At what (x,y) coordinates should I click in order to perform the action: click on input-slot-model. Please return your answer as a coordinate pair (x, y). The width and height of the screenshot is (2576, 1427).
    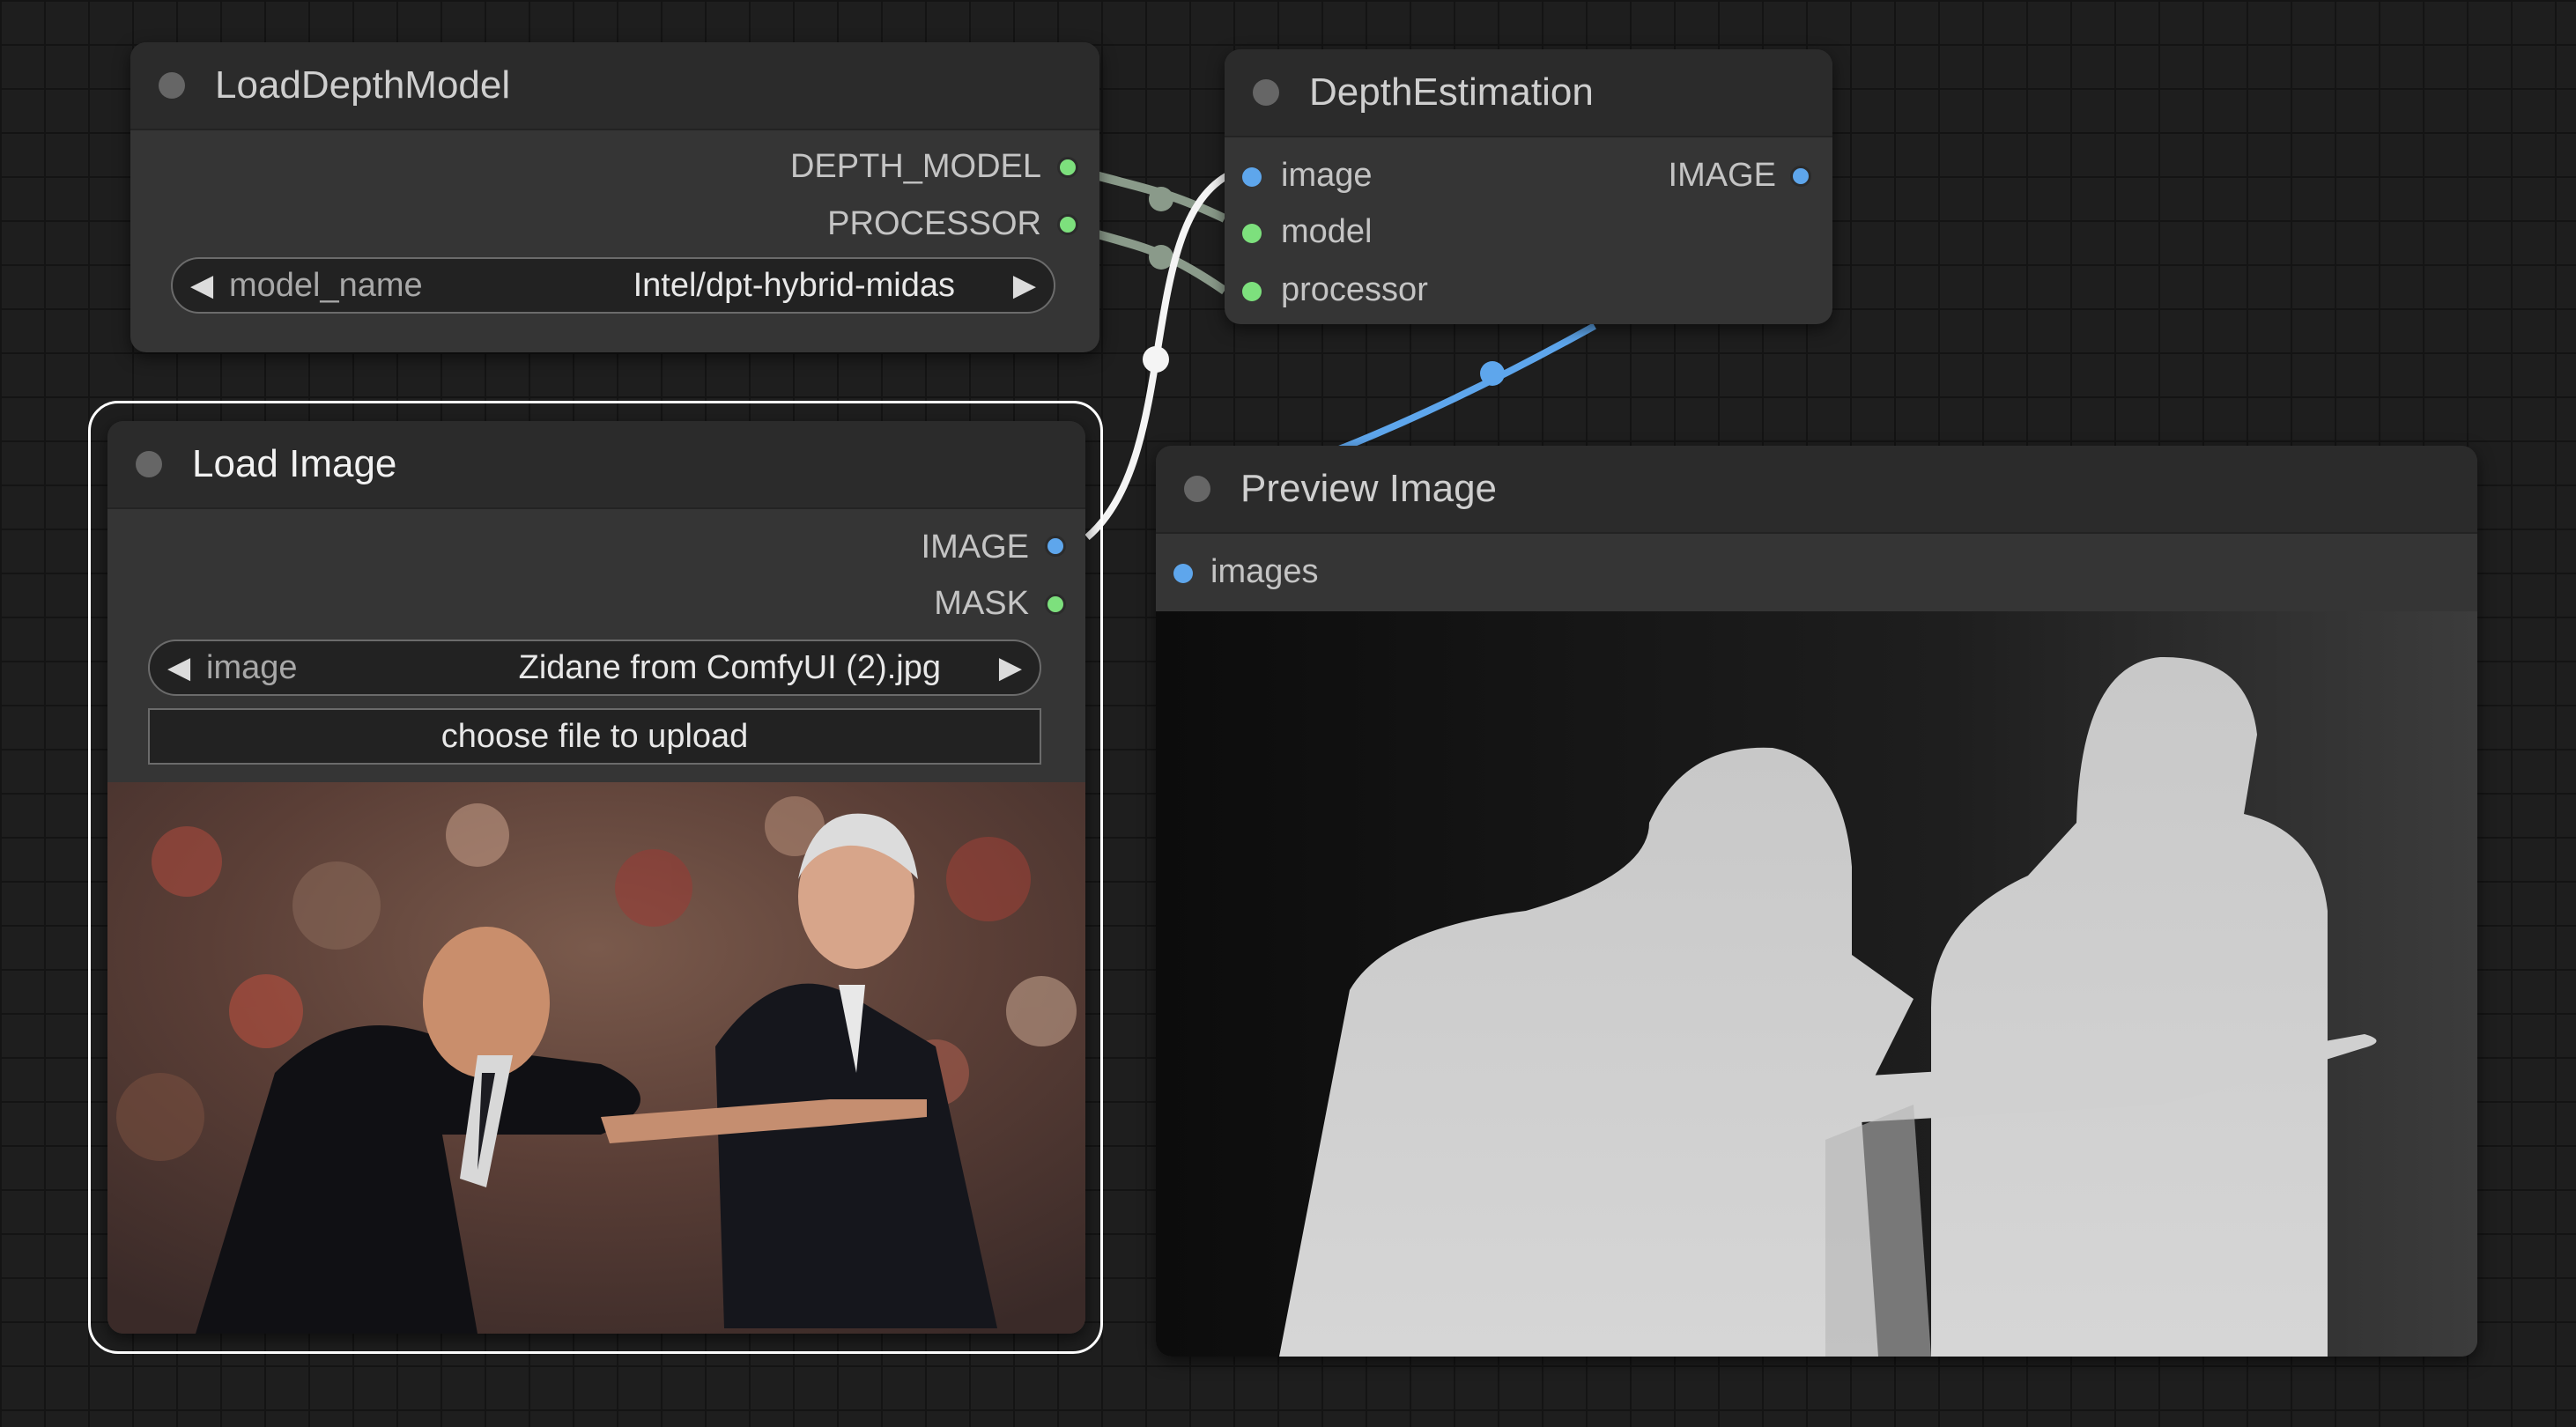
    Looking at the image, I should click on (1252, 234).